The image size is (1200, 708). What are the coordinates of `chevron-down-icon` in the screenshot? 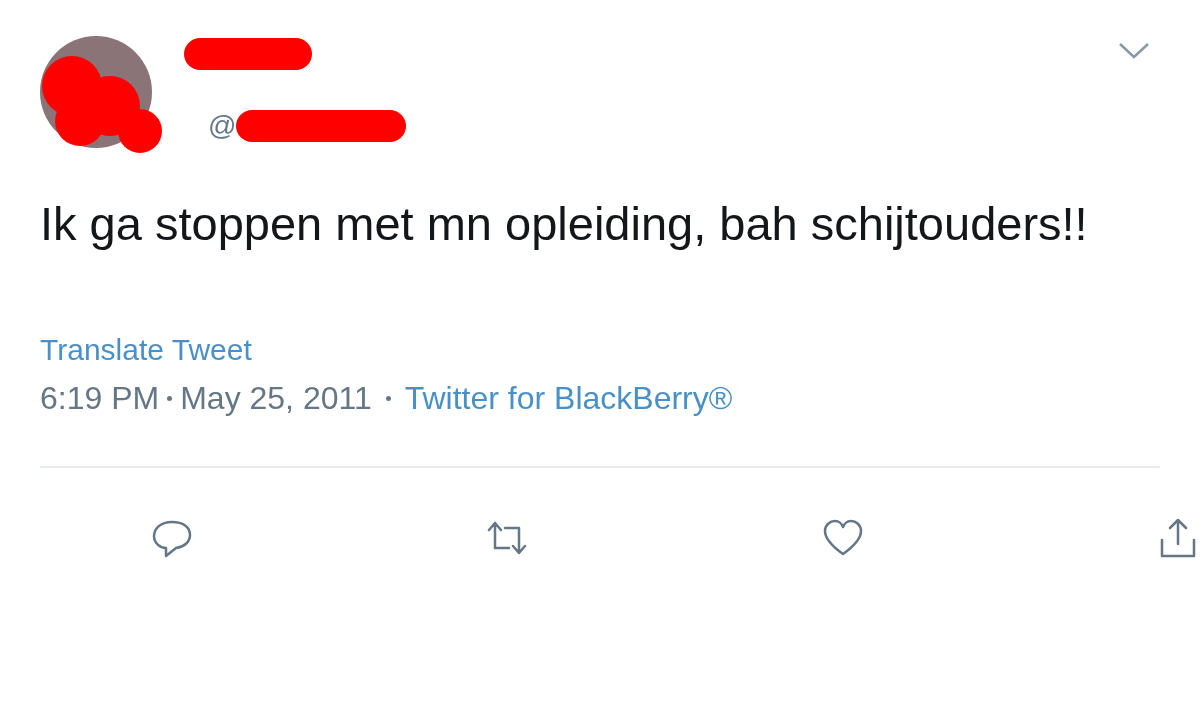 It's located at (1134, 51).